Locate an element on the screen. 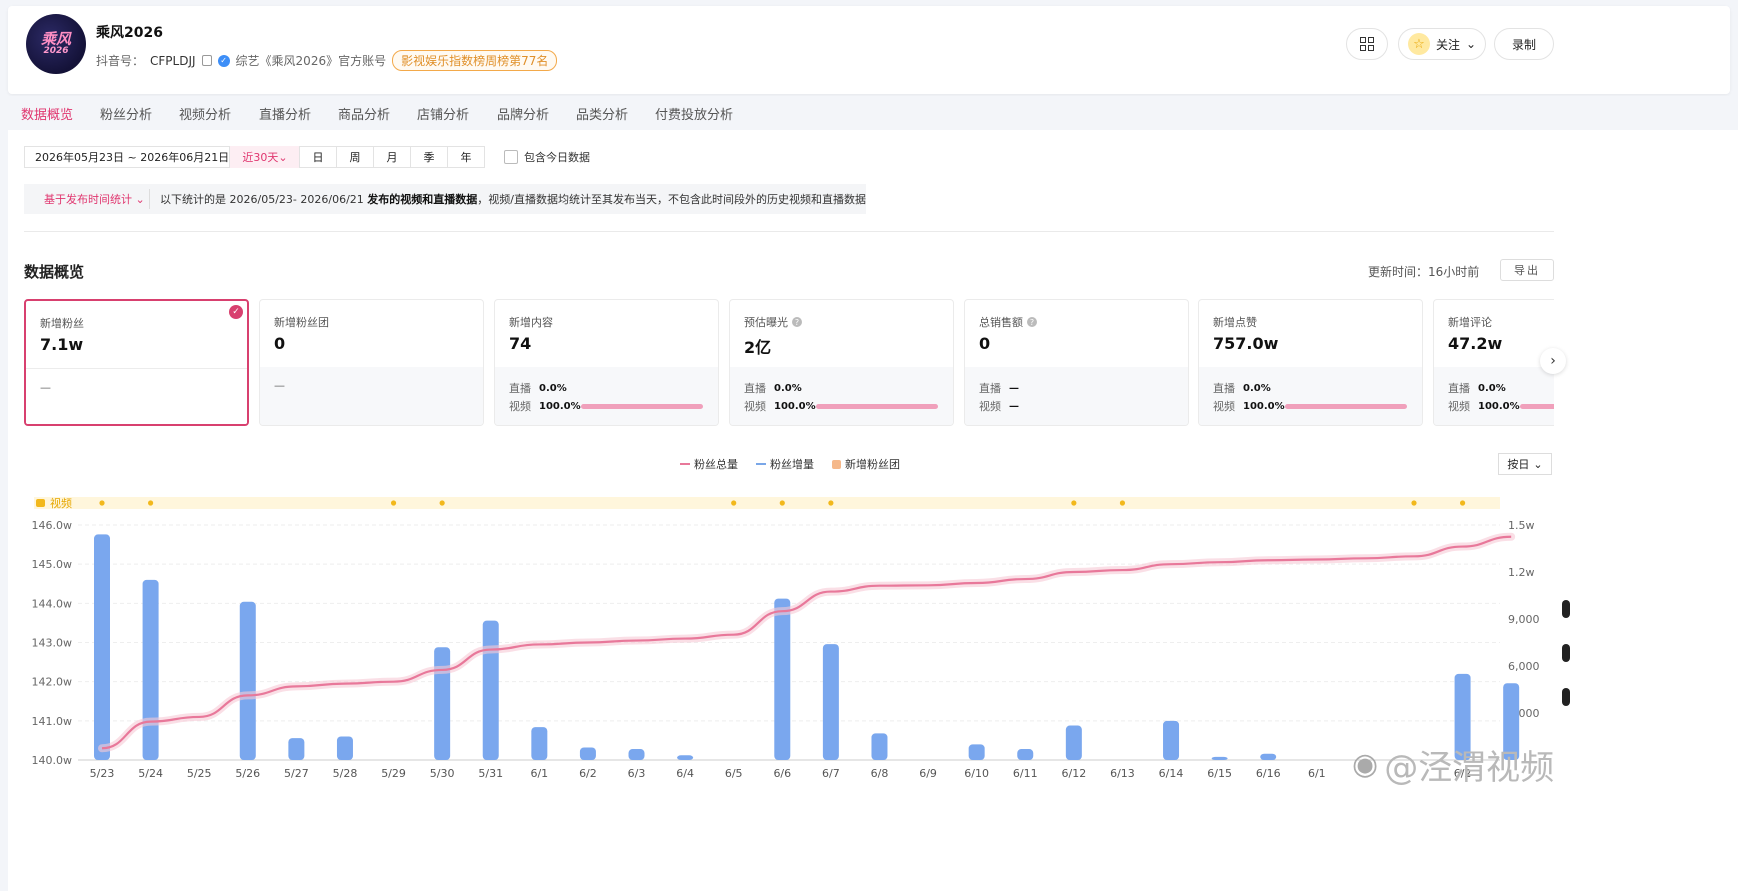 This screenshot has width=1738, height=891. y-right-tick: 6,000 is located at coordinates (1524, 666).